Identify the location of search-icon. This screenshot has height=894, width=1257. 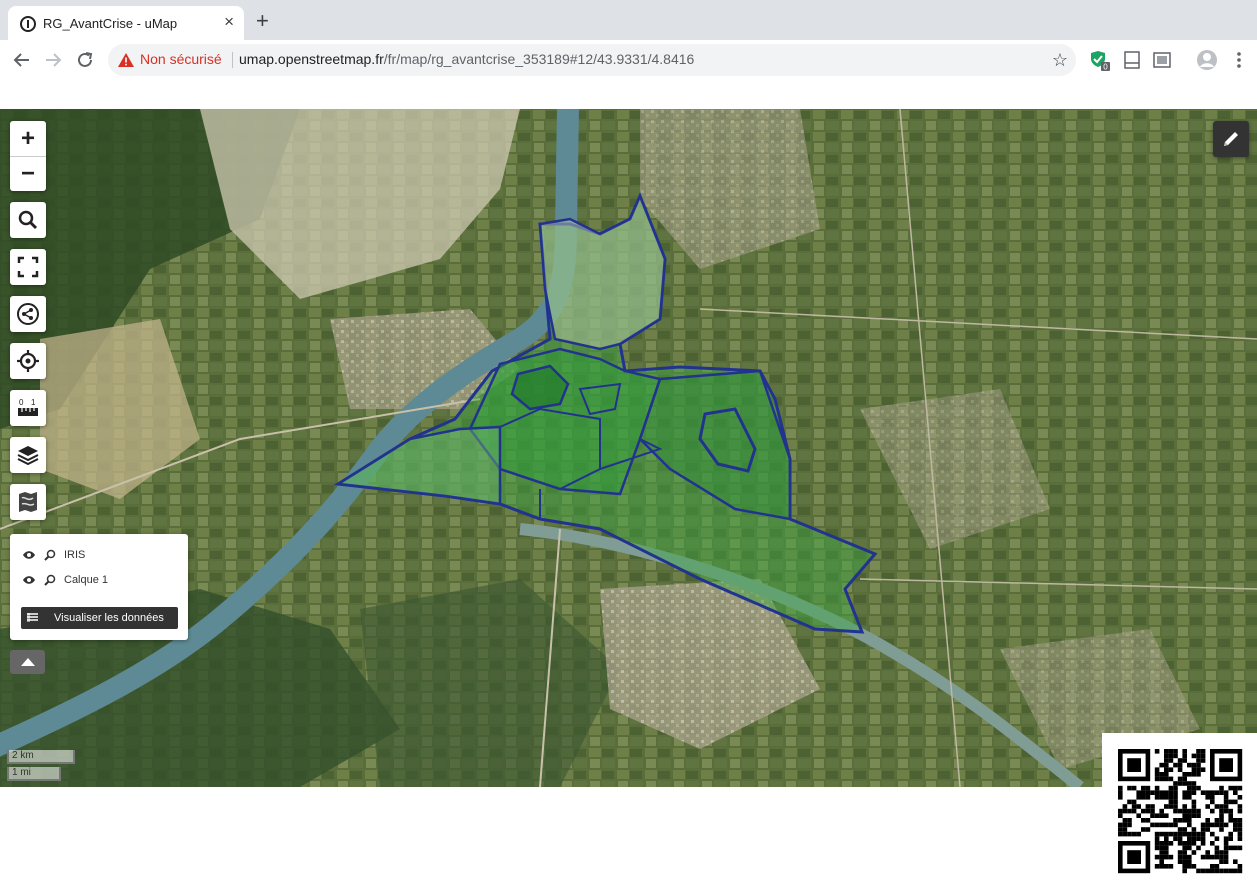
(28, 220).